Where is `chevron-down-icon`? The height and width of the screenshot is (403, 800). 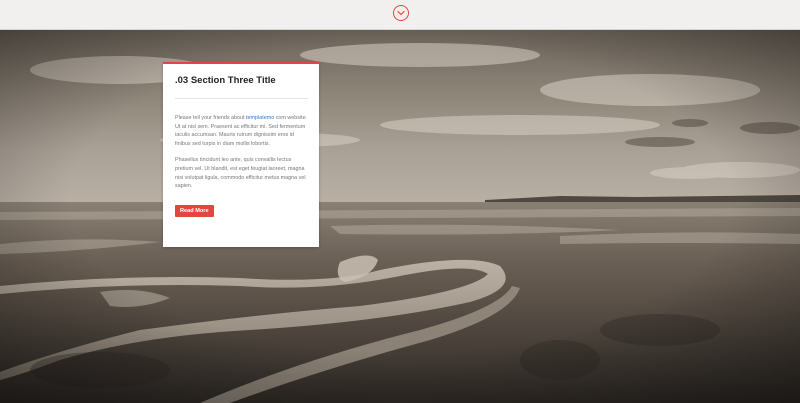
chevron-down-icon is located at coordinates (401, 13).